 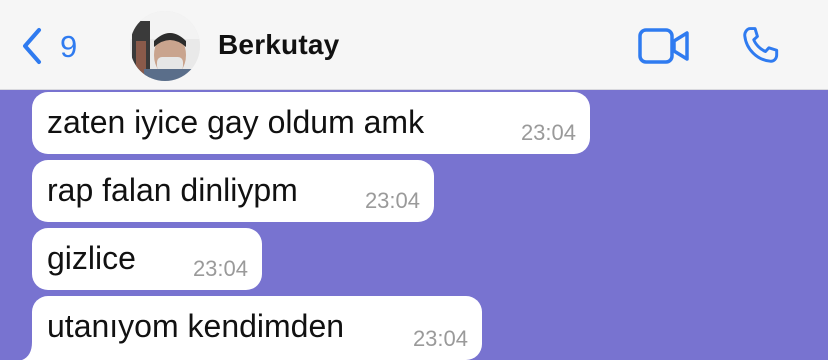 What do you see at coordinates (69, 46) in the screenshot?
I see `unread-count: 9` at bounding box center [69, 46].